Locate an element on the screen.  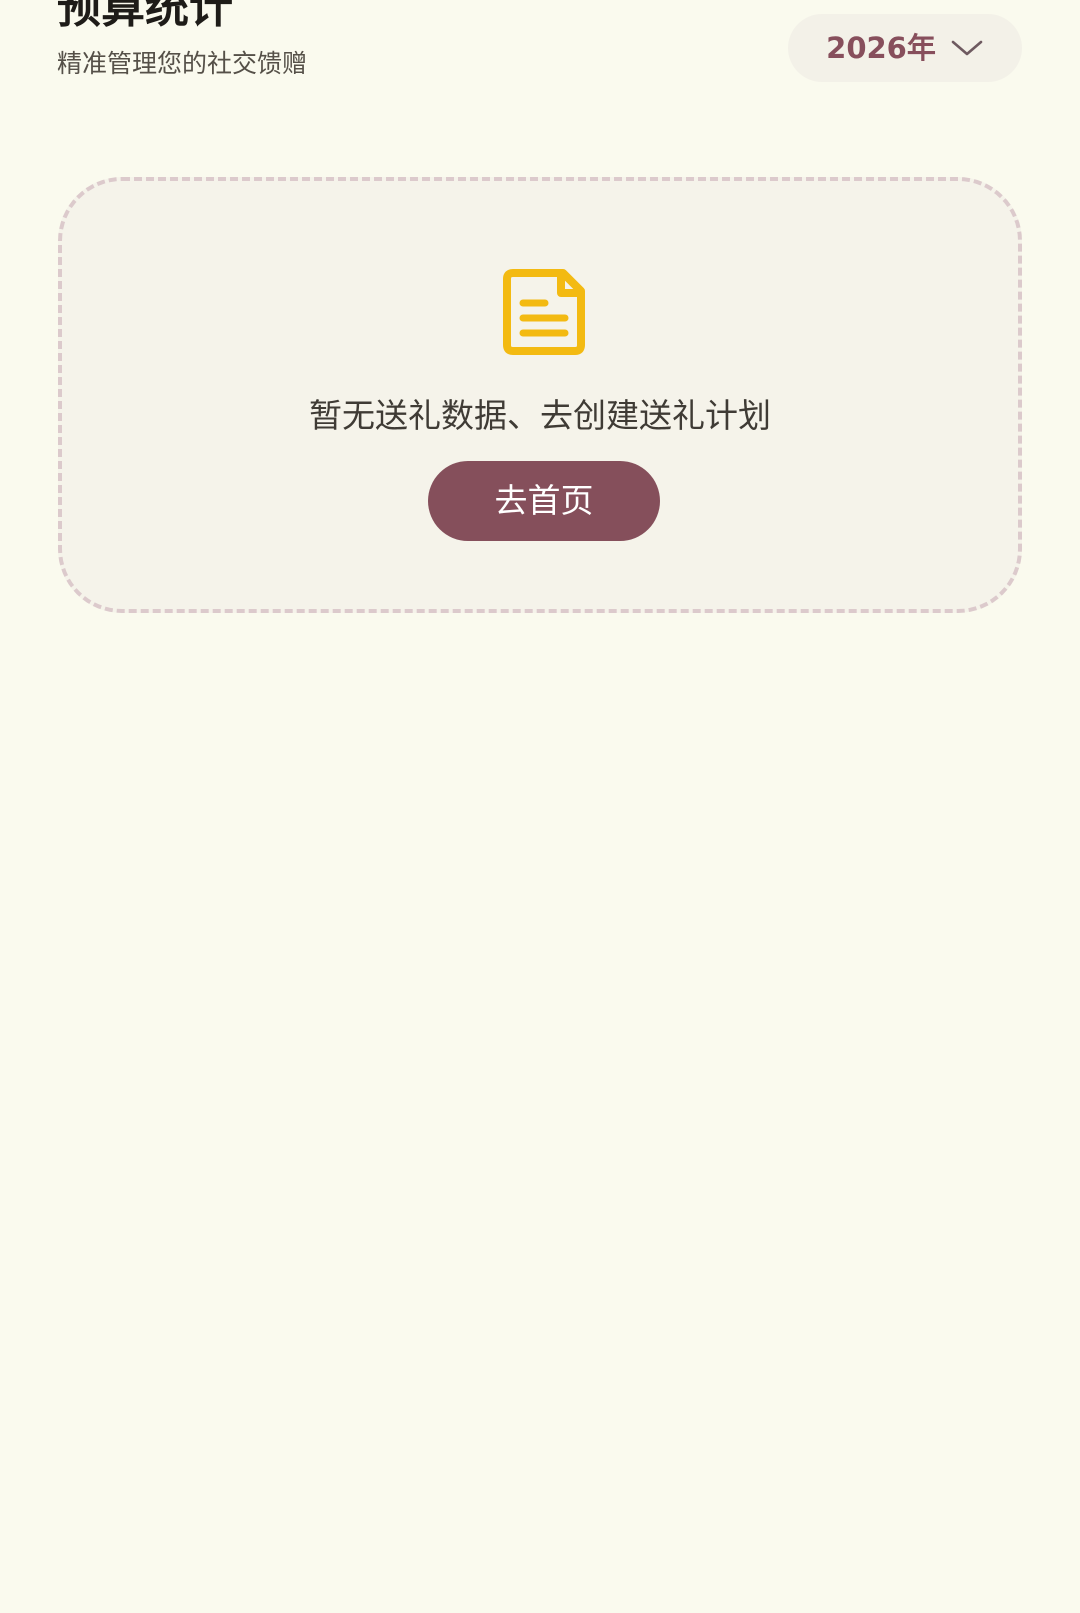
page-subtitle: 精准管理您的社交馈赠 is located at coordinates (182, 63).